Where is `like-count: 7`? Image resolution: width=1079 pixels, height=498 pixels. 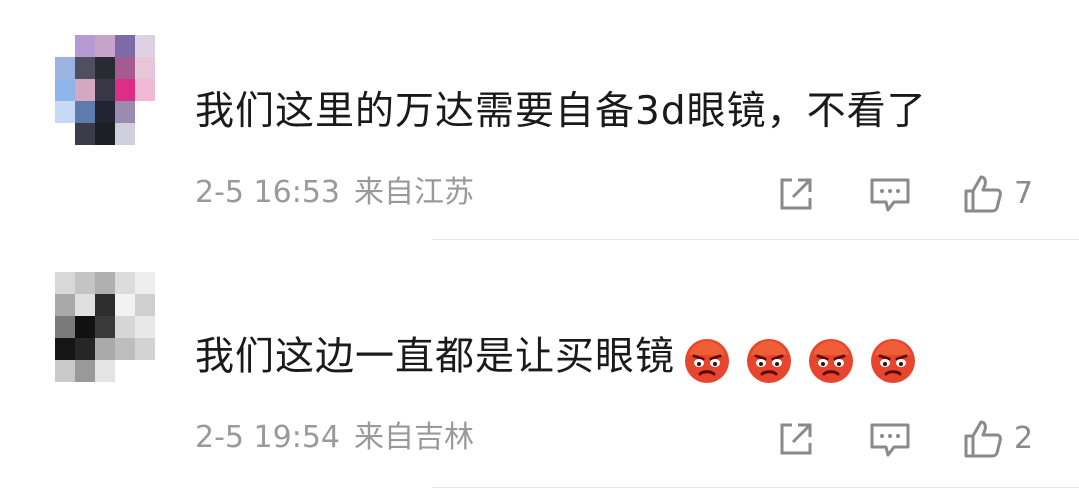 like-count: 7 is located at coordinates (1024, 193).